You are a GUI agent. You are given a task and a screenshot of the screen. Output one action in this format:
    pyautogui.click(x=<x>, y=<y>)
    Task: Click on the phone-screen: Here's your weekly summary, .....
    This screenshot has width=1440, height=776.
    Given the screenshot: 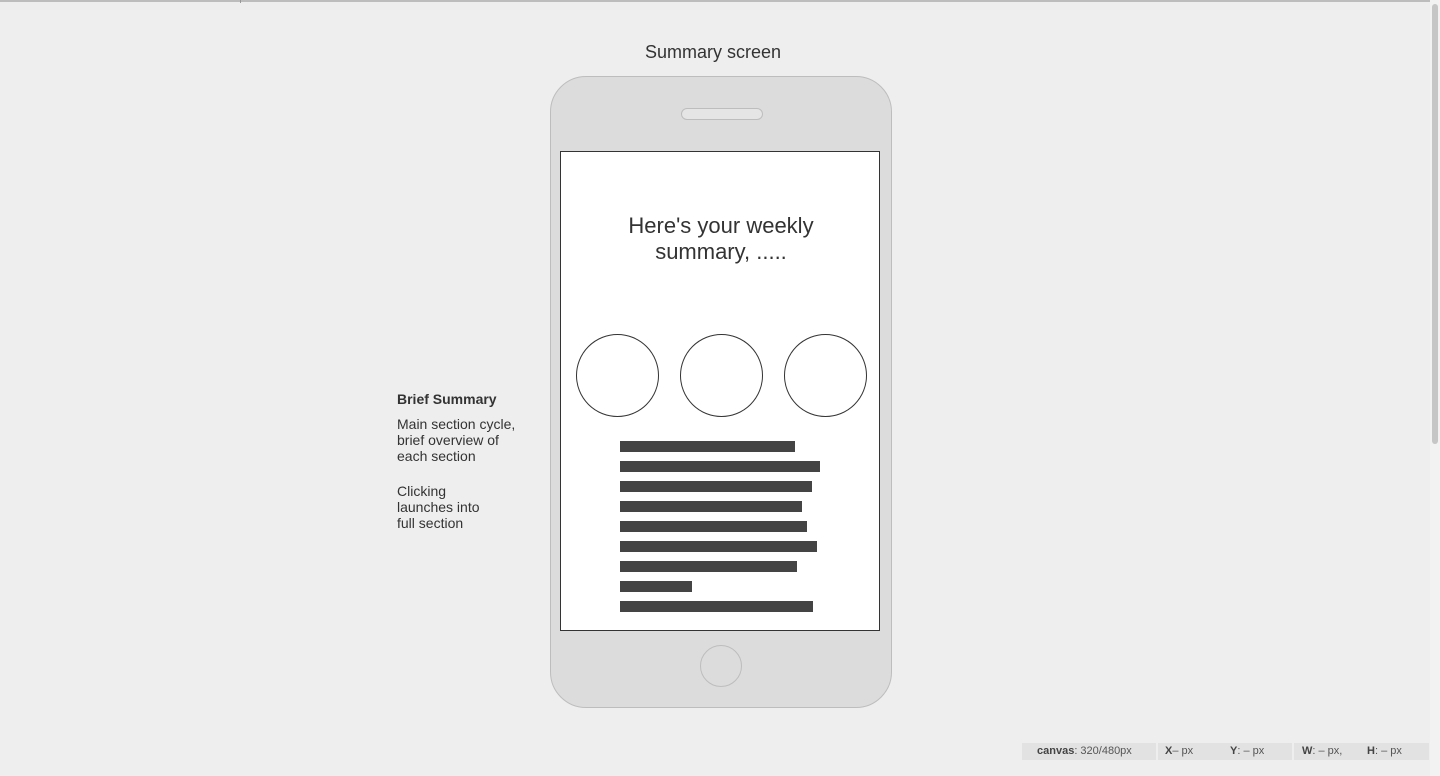 What is the action you would take?
    pyautogui.click(x=720, y=391)
    